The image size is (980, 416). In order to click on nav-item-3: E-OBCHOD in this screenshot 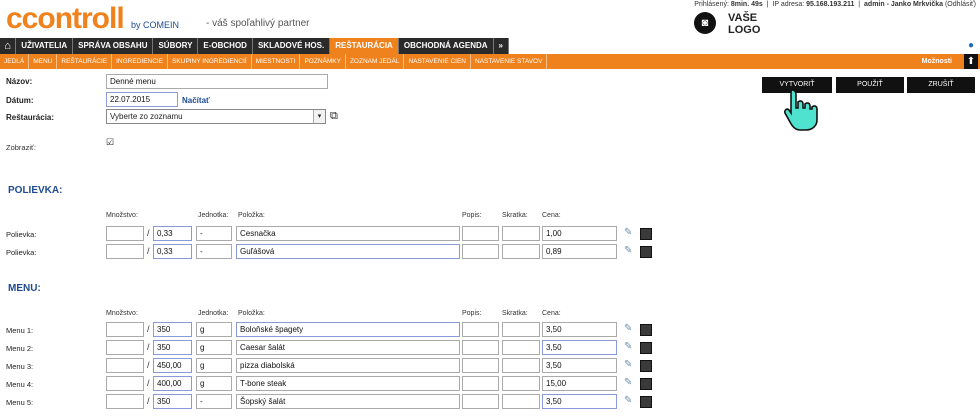, I will do `click(225, 46)`.